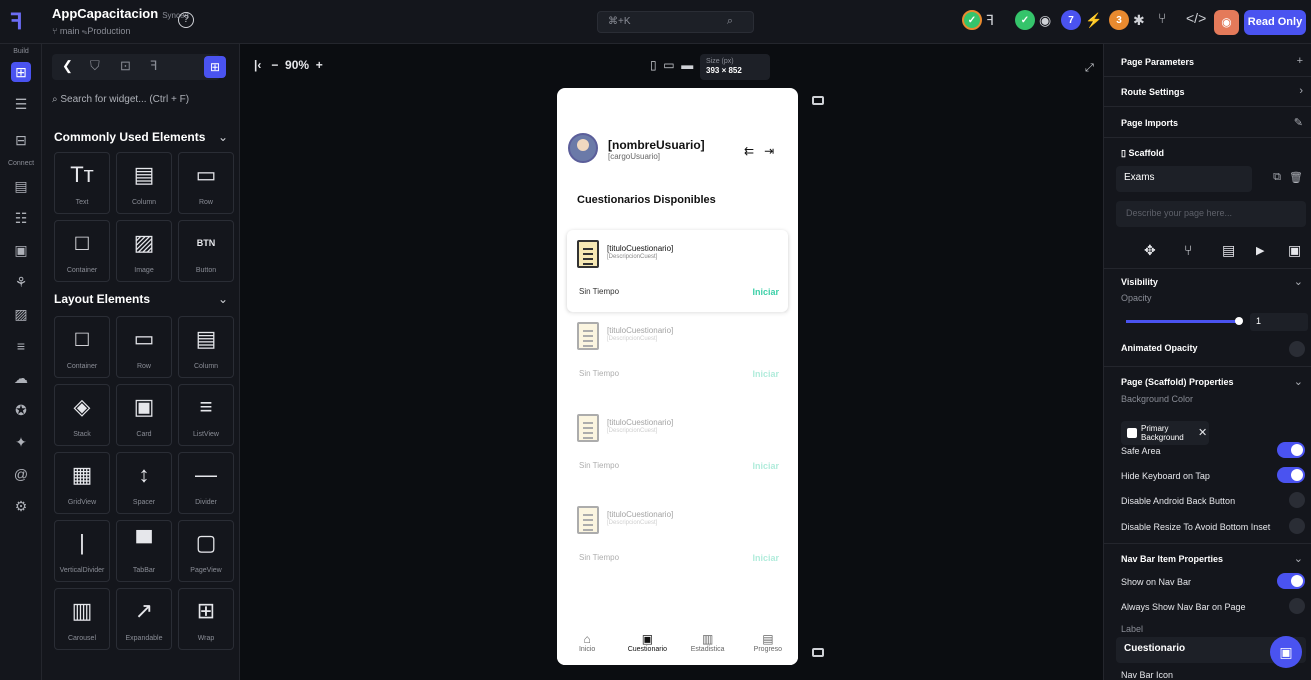 The height and width of the screenshot is (680, 1311). Describe the element at coordinates (646, 200) in the screenshot. I see `section-title: Cuestionarios Disponibles` at that location.